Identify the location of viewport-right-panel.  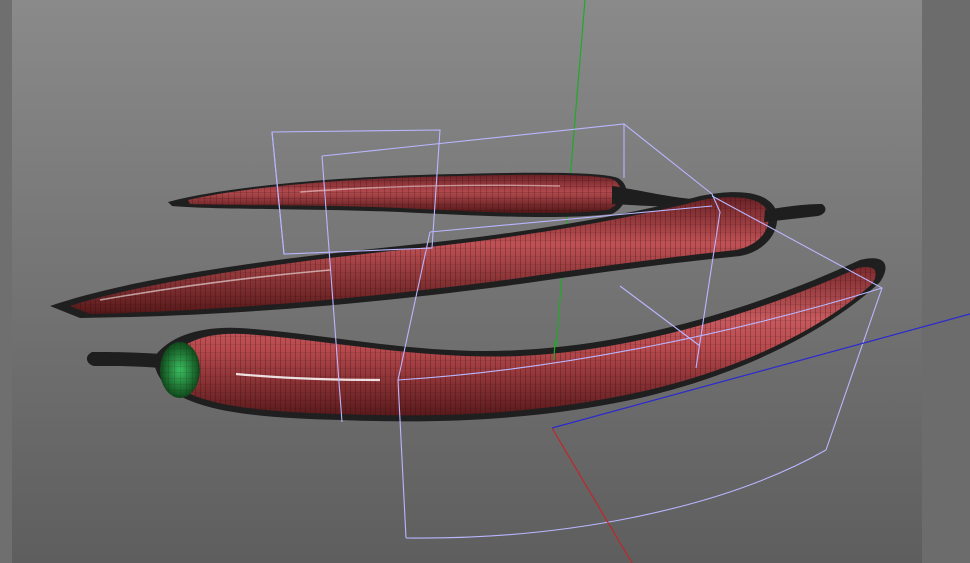
(946, 281).